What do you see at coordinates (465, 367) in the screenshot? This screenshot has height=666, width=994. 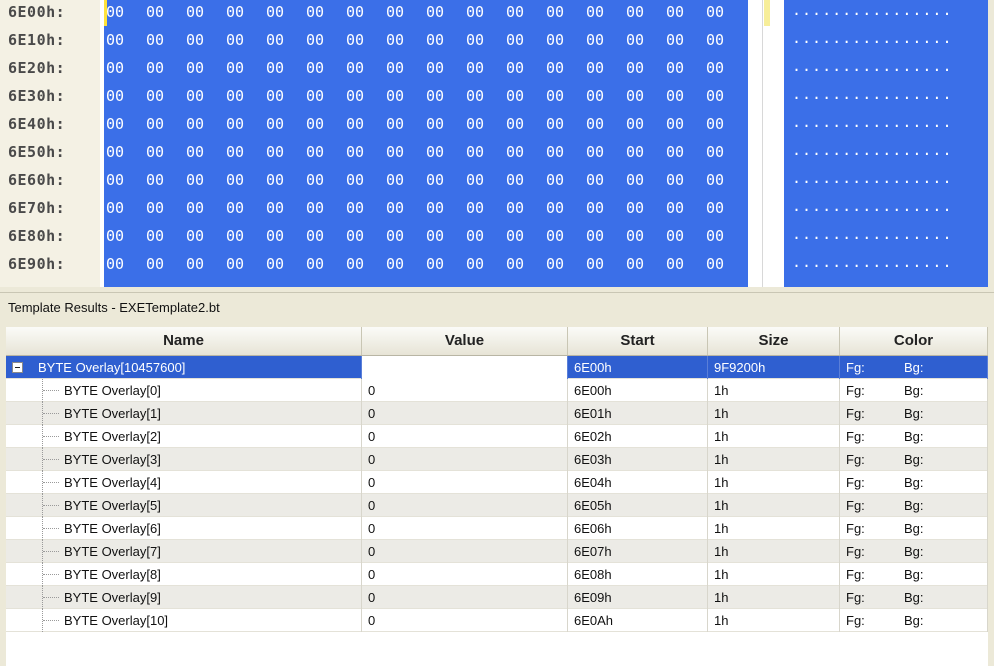 I see `cell-value` at bounding box center [465, 367].